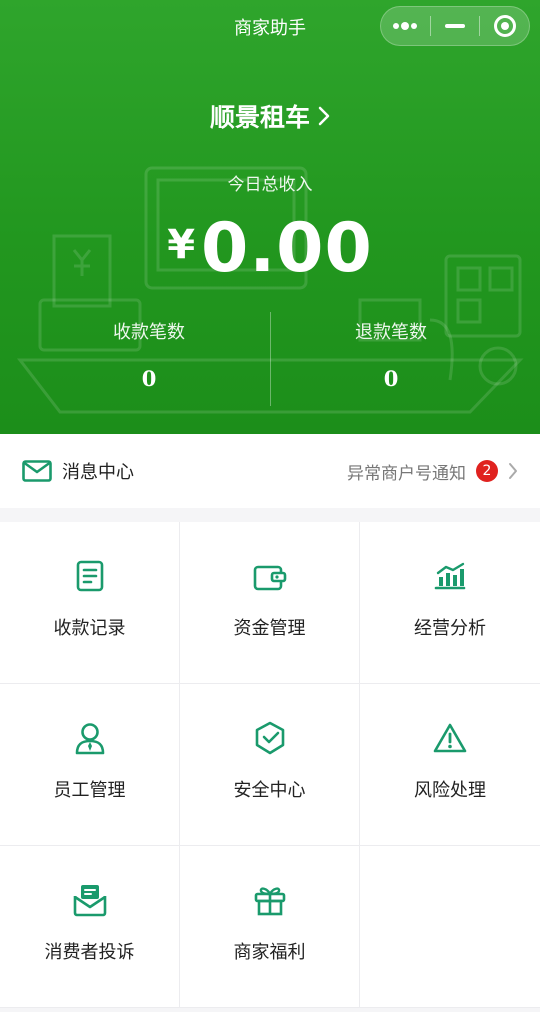  What do you see at coordinates (98, 472) in the screenshot?
I see `message-center-label: 消息中心` at bounding box center [98, 472].